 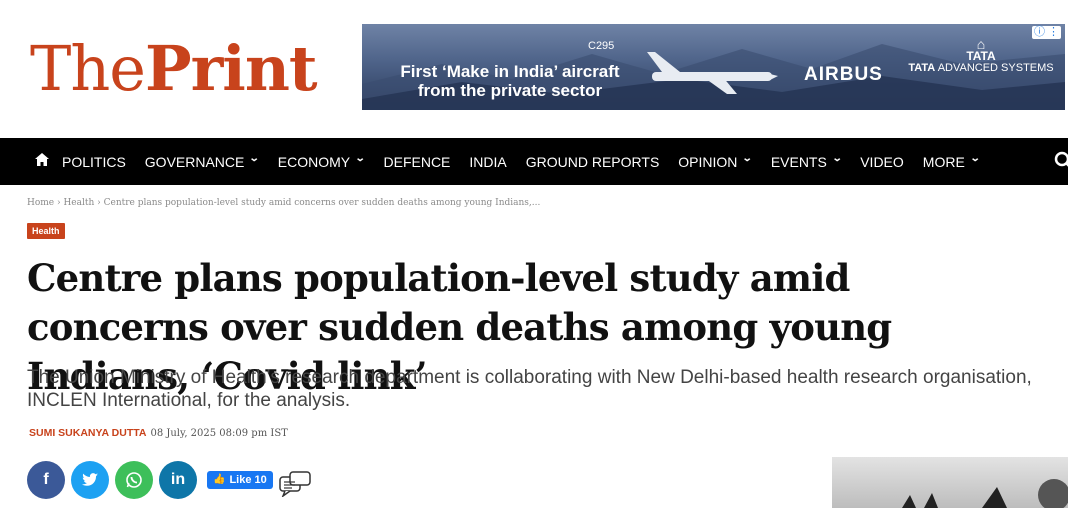 What do you see at coordinates (219, 433) in the screenshot?
I see `publish-date: 08 July, 2025 08:09 pm IST` at bounding box center [219, 433].